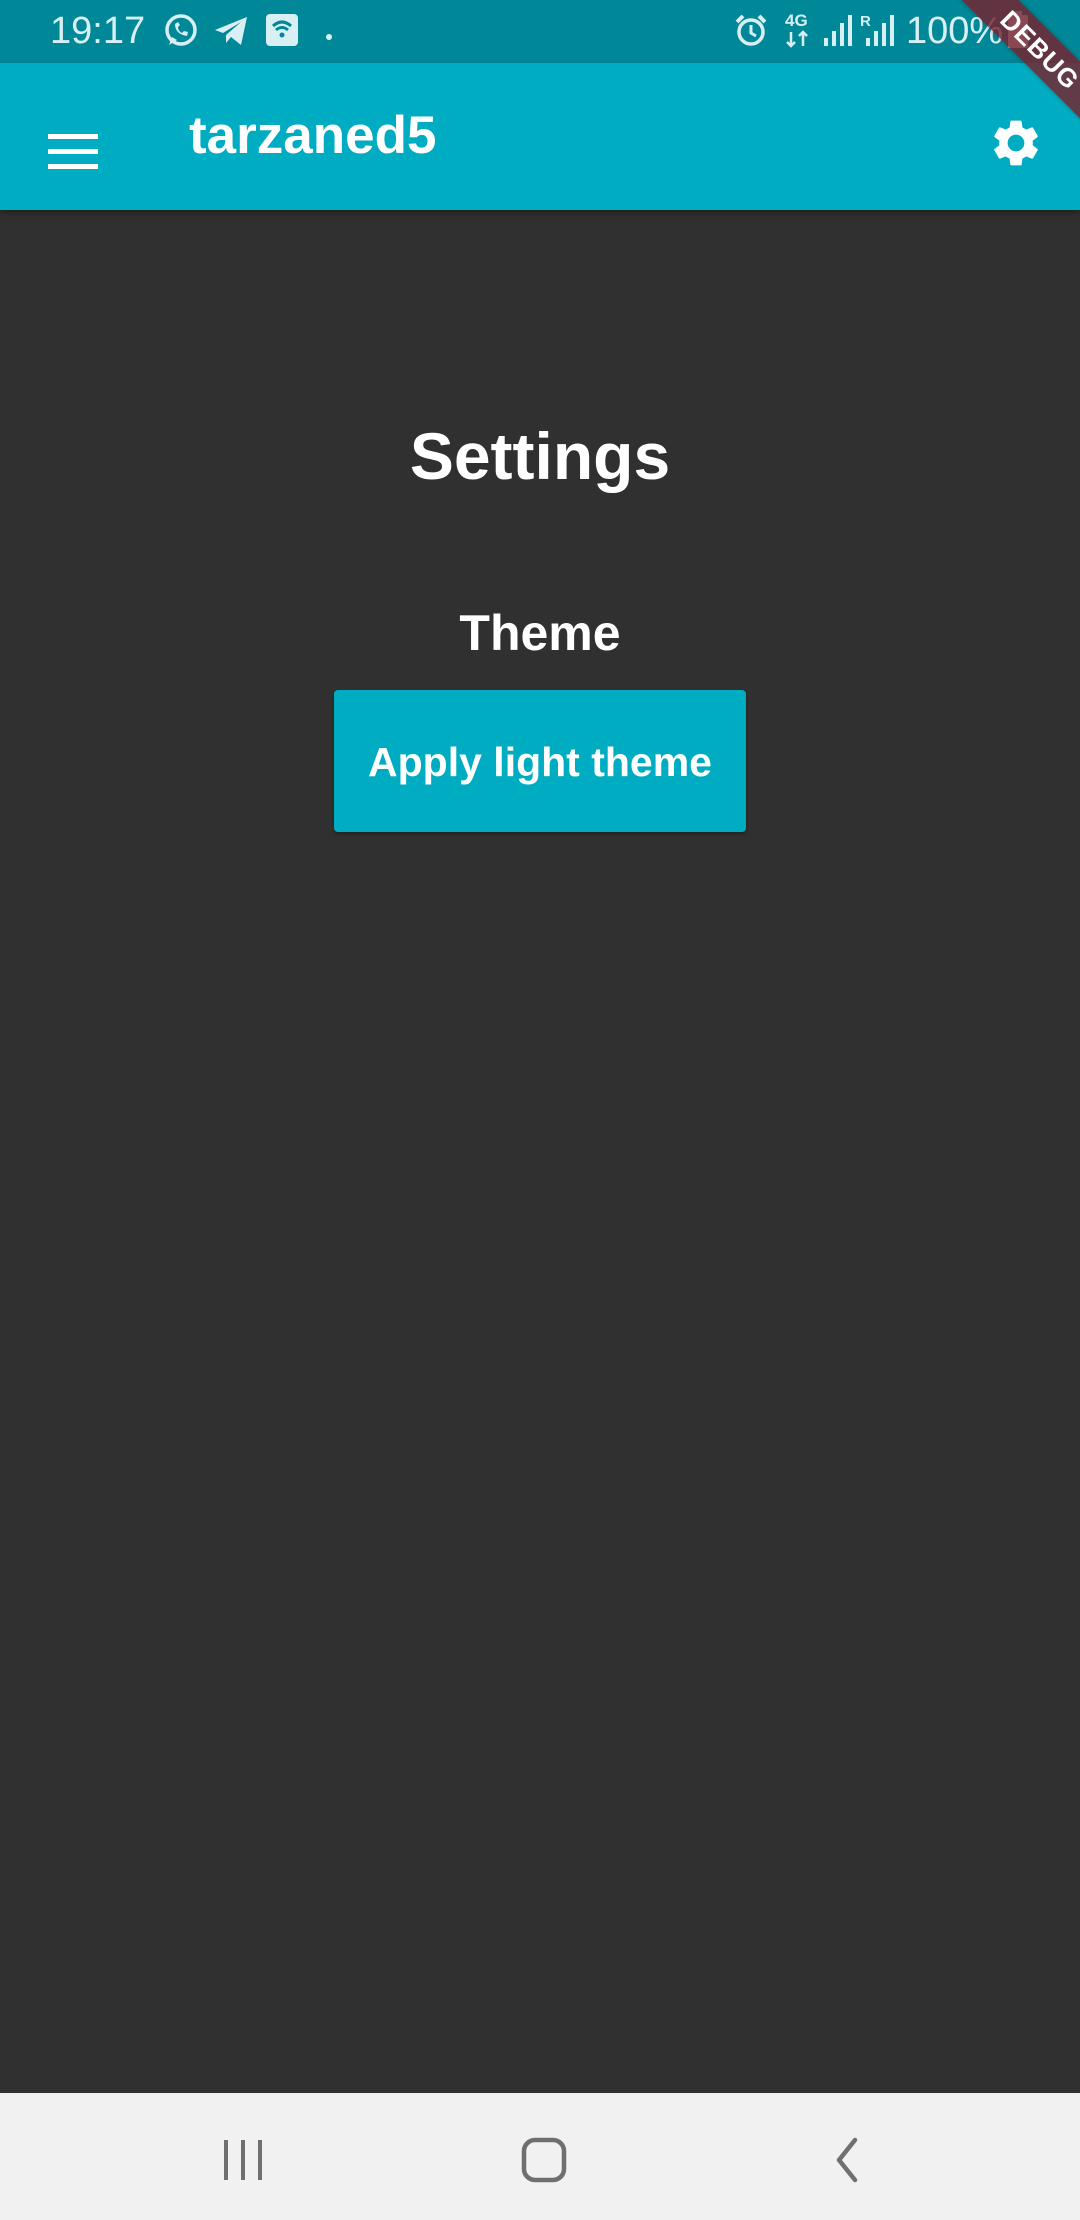 Image resolution: width=1080 pixels, height=2220 pixels. I want to click on back-icon, so click(847, 2160).